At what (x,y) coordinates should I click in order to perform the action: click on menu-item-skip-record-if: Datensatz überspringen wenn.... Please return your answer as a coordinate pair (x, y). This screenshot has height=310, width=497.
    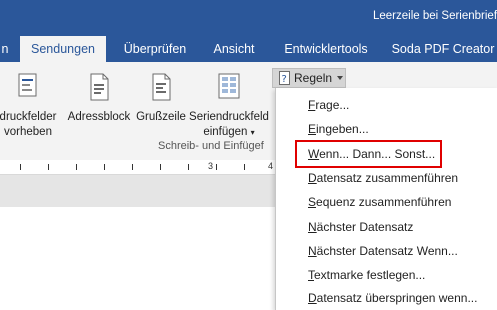
    Looking at the image, I should click on (392, 298).